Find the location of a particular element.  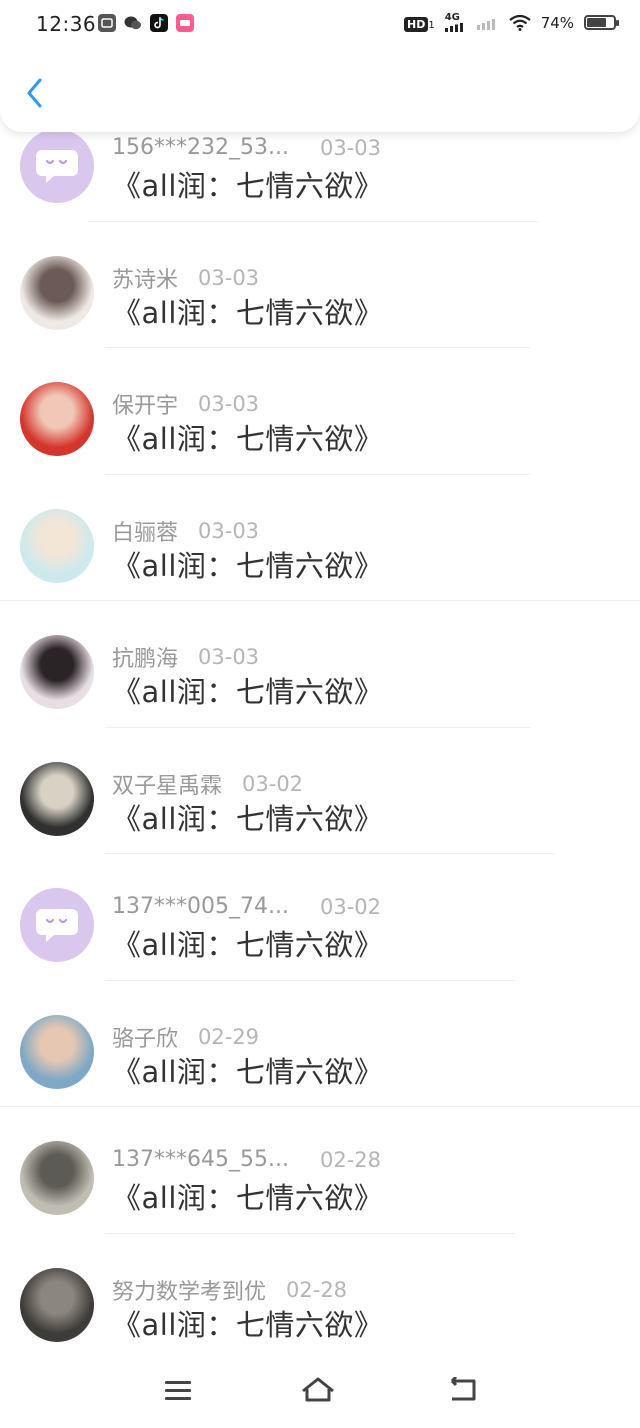

wechat-icon is located at coordinates (133, 23).